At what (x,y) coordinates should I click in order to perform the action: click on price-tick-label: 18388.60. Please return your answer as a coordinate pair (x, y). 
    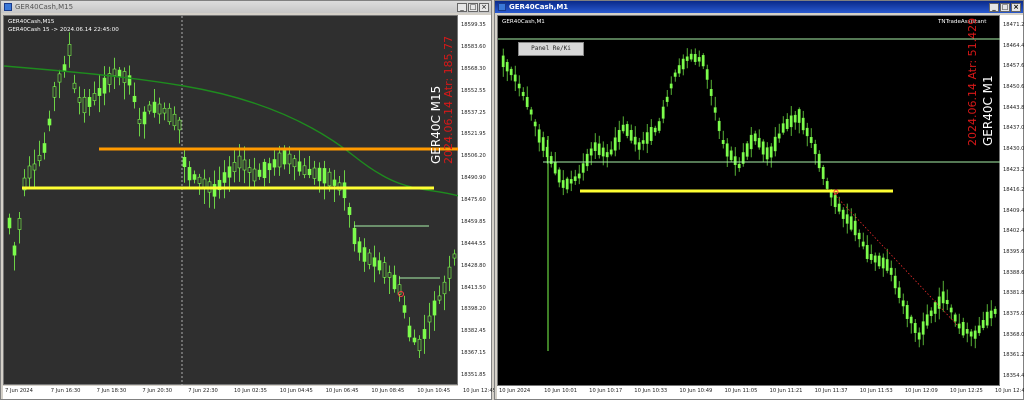
    Looking at the image, I should click on (1013, 272).